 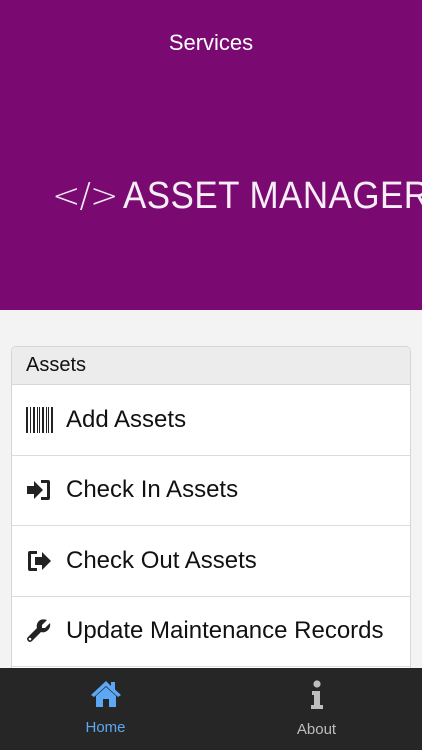 What do you see at coordinates (211, 42) in the screenshot?
I see `page-title: Services` at bounding box center [211, 42].